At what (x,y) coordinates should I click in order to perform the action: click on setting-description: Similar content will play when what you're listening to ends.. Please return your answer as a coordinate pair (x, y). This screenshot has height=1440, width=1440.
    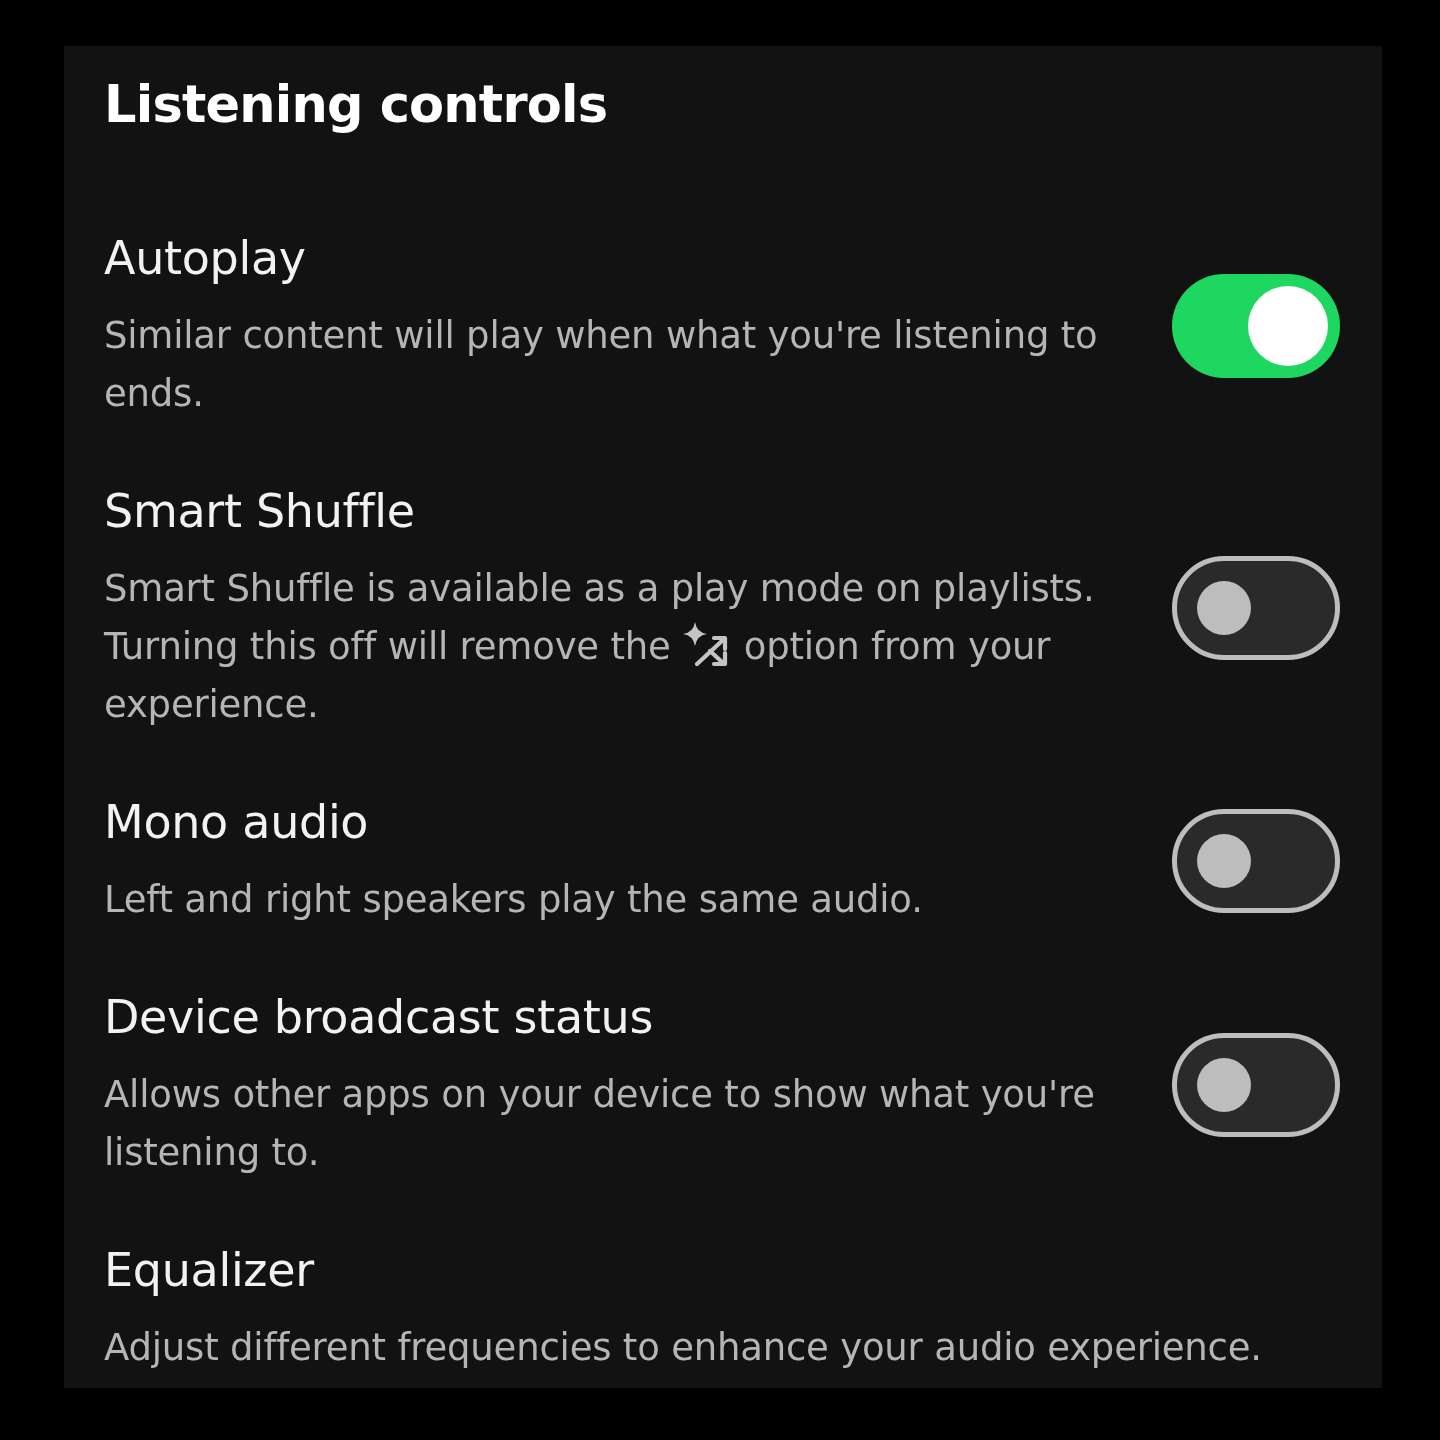
    Looking at the image, I should click on (601, 365).